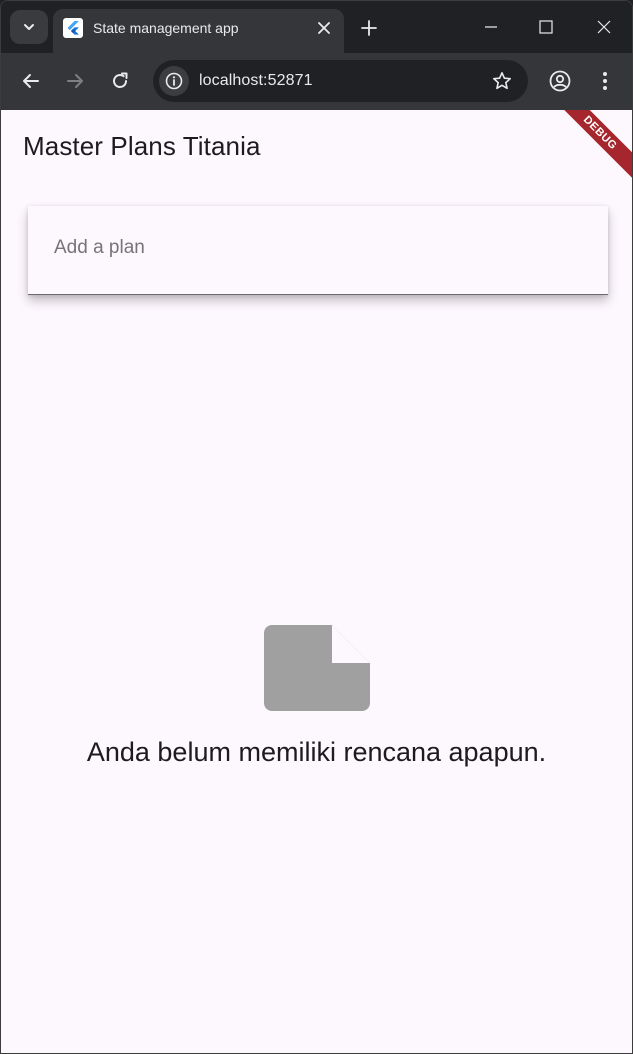  I want to click on empty-state: Anda belum memiliki rencana apapun., so click(316, 697).